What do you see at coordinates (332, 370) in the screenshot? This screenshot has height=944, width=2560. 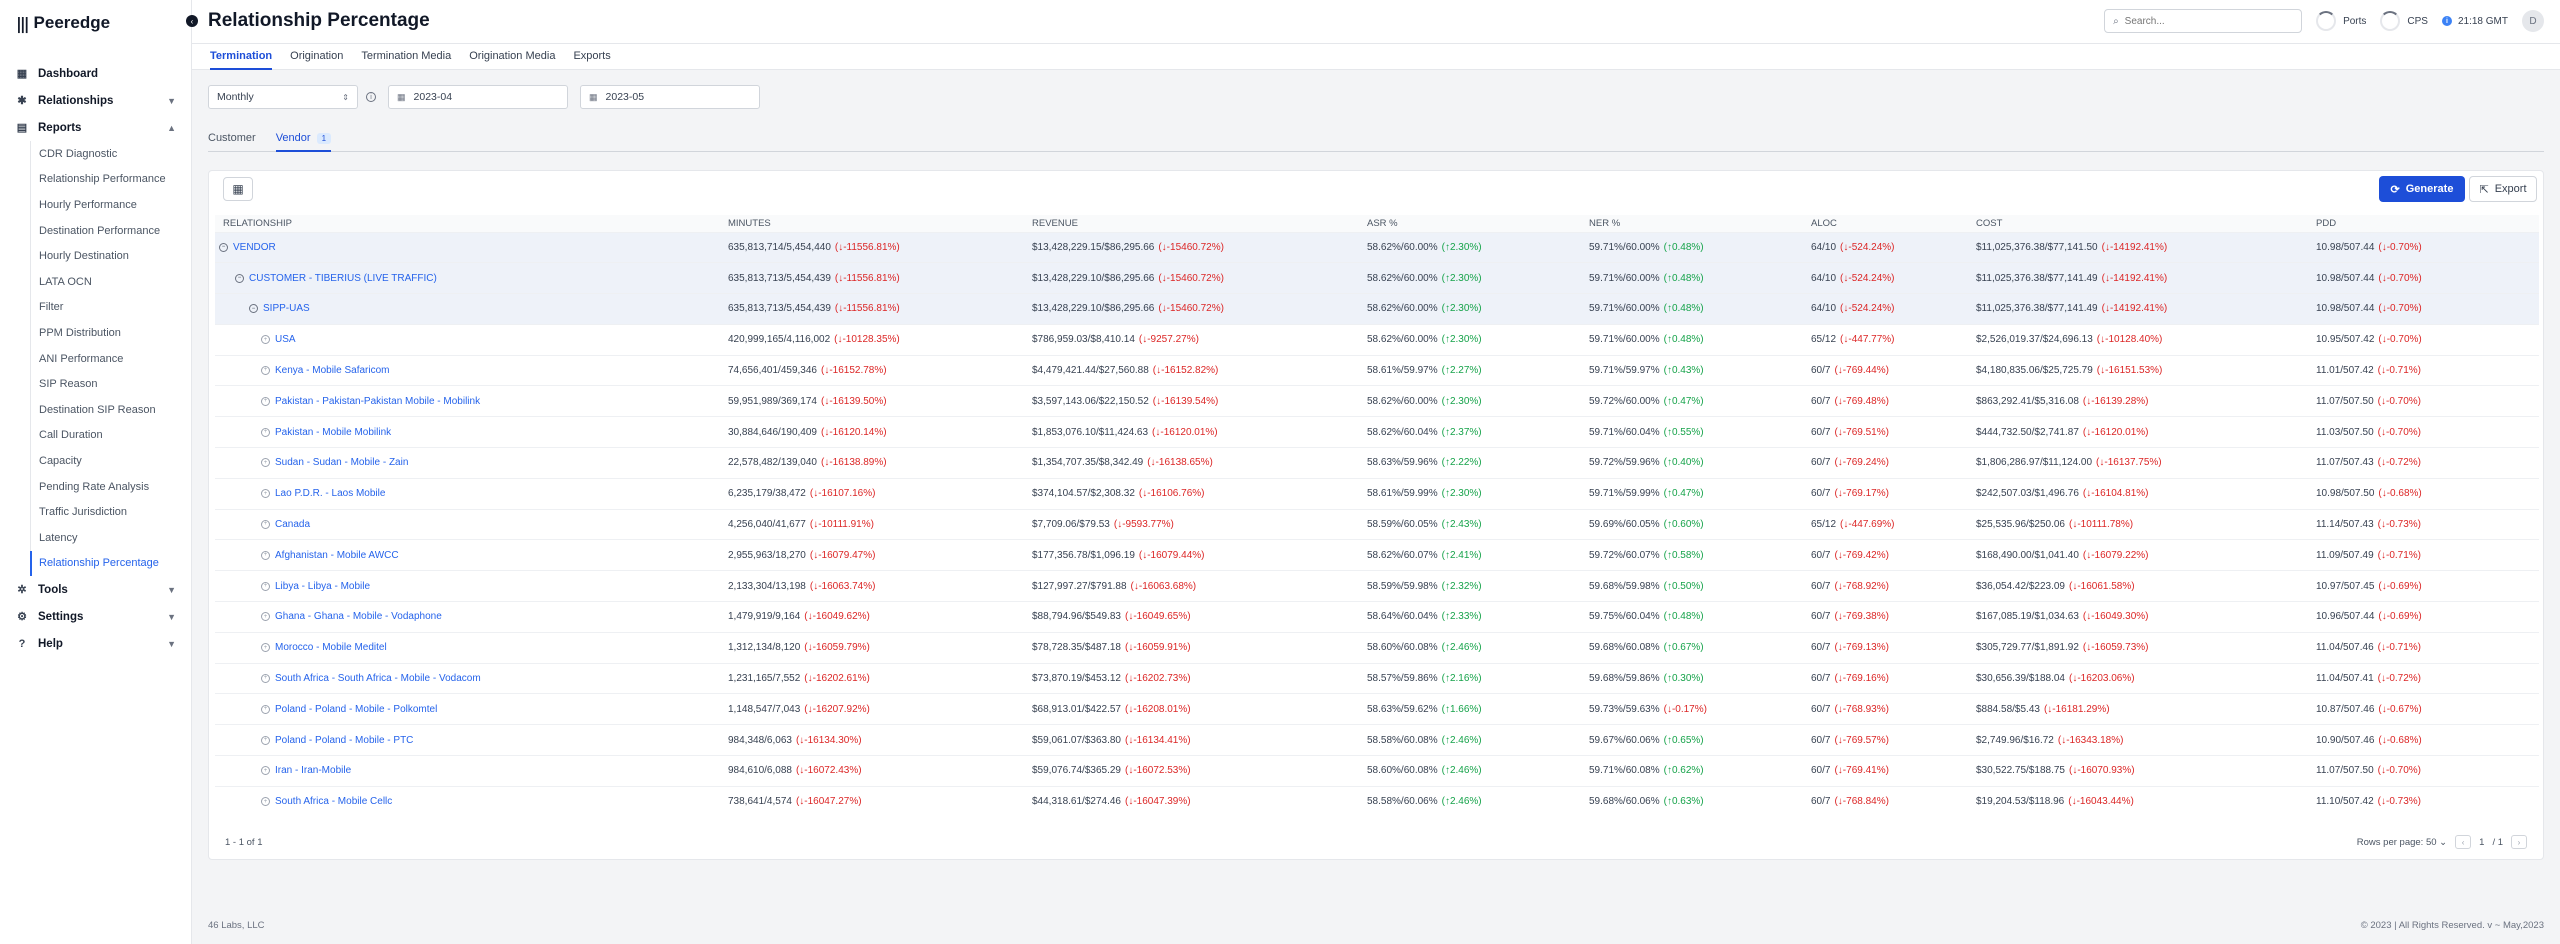 I see `relationship-link: Kenya - Mobile Safaricom` at bounding box center [332, 370].